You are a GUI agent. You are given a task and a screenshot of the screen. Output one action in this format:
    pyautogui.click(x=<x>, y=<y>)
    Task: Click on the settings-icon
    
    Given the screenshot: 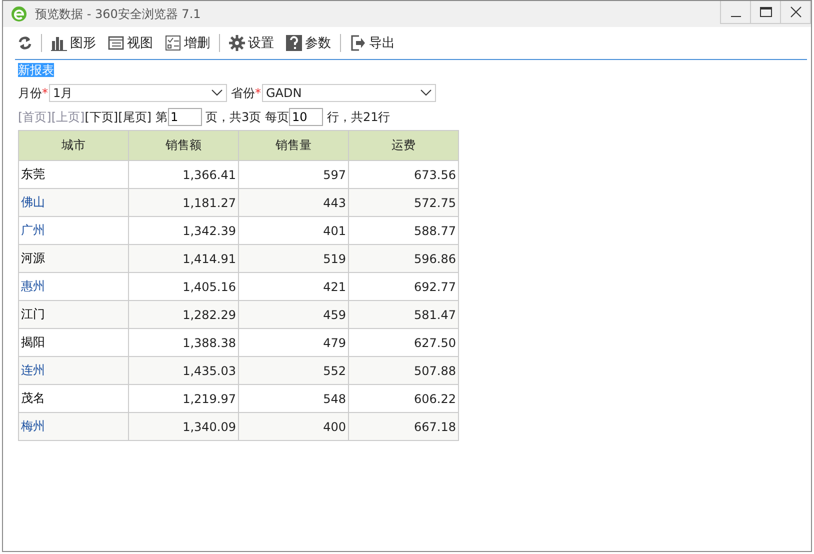 What is the action you would take?
    pyautogui.click(x=237, y=43)
    